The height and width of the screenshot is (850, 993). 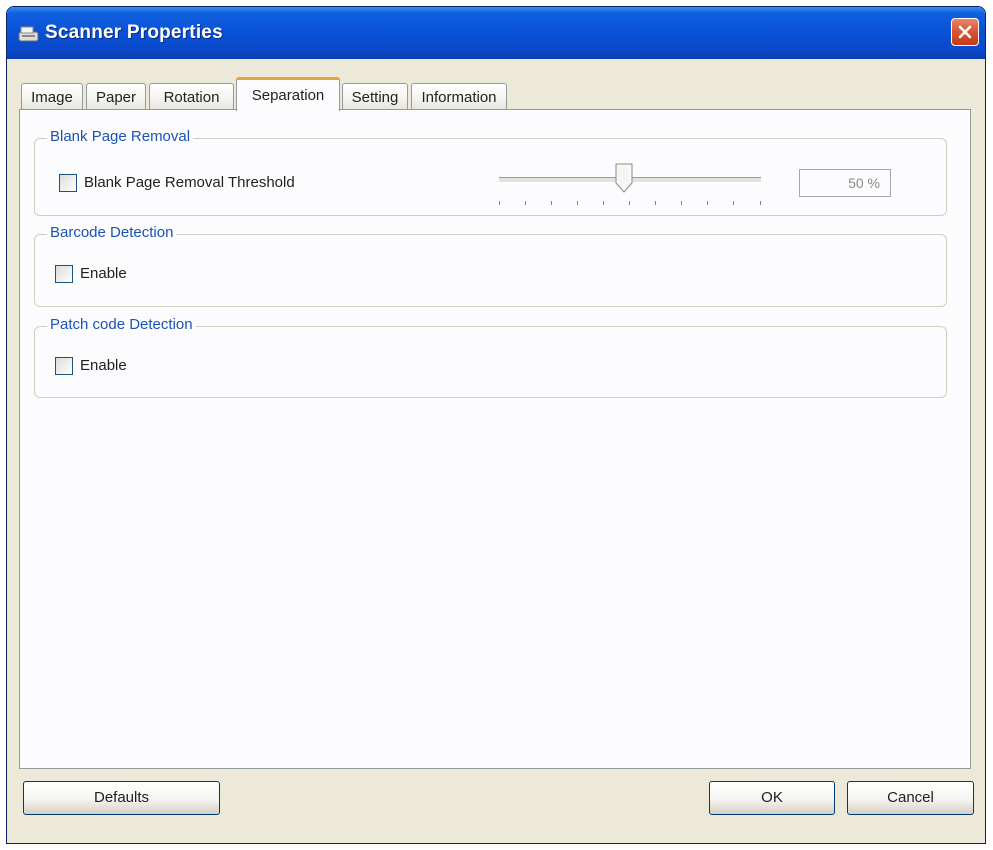 I want to click on blank-page-removal-title: Blank Page Removal, so click(x=120, y=137).